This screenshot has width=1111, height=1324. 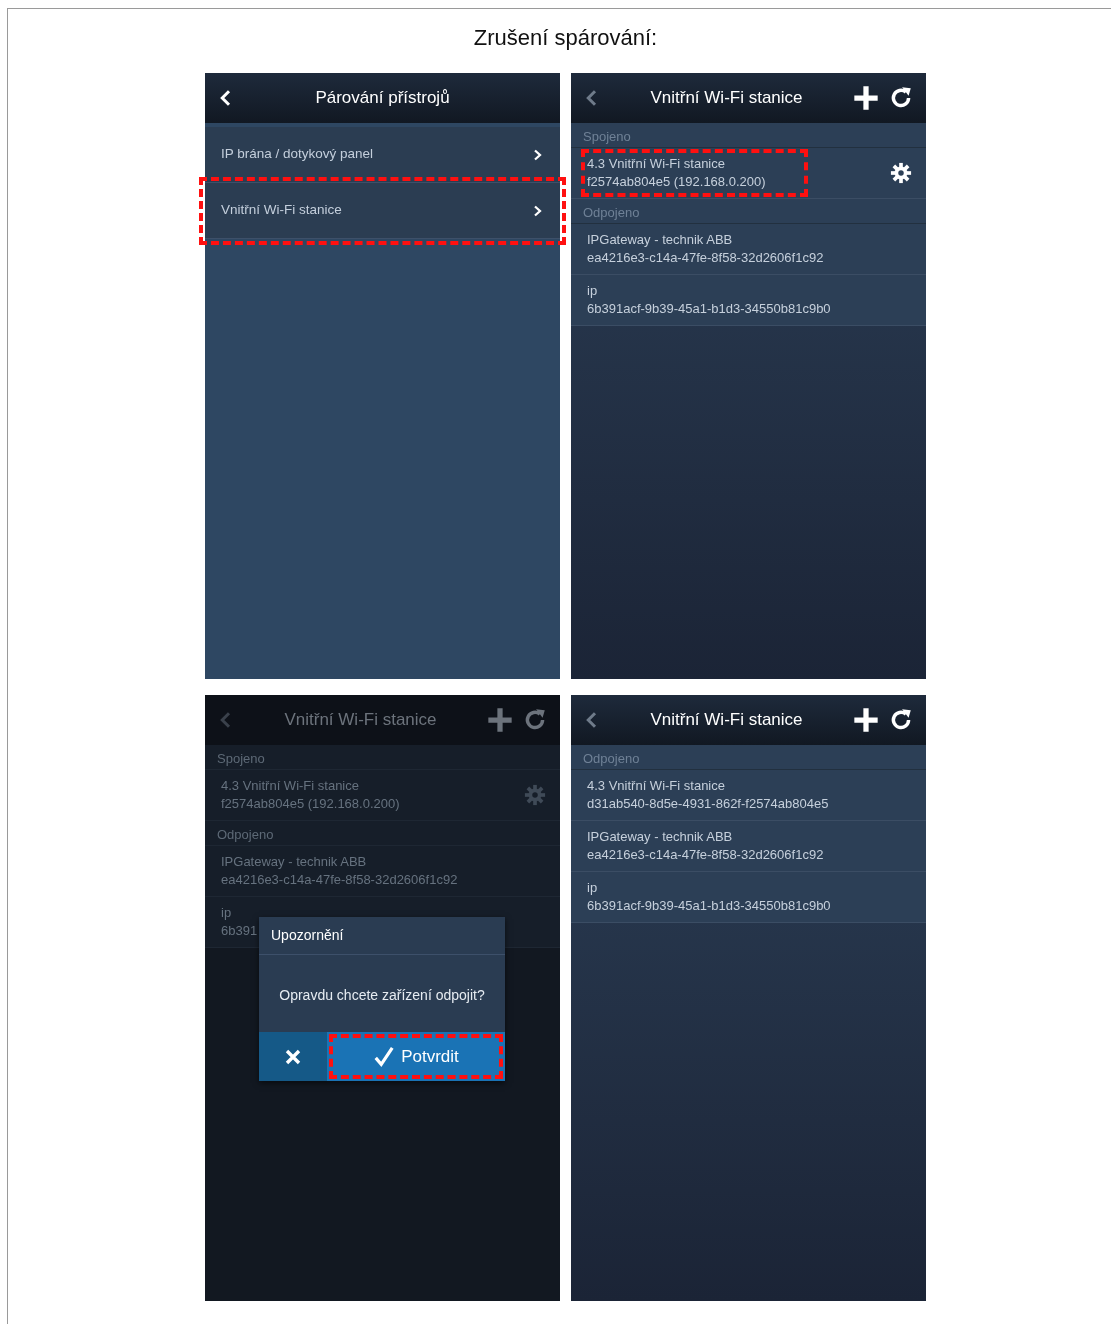 I want to click on device-id: d31ab540-8d5e-4931-862f-f2574ab804e5, so click(x=708, y=804).